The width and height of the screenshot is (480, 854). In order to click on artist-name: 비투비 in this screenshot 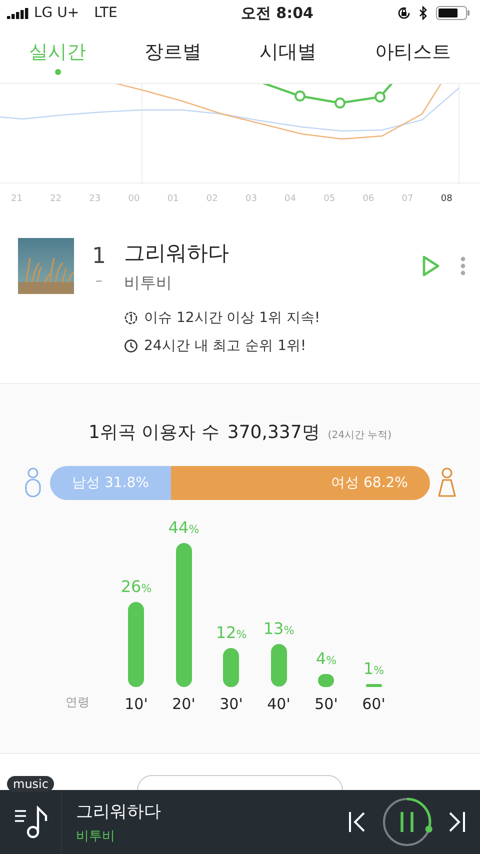, I will do `click(148, 283)`.